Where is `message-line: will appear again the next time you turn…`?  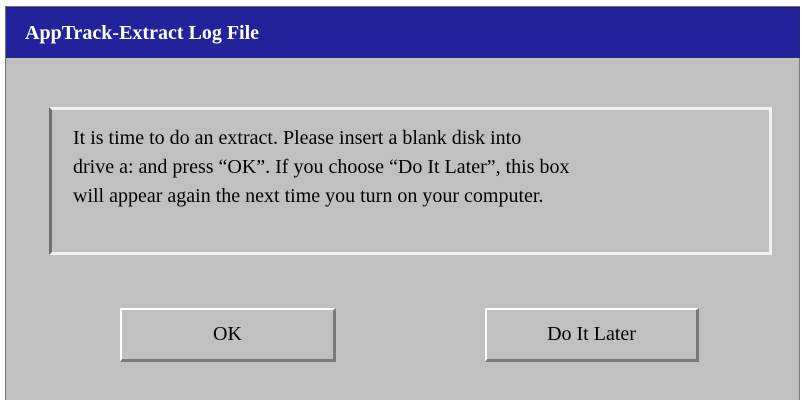 message-line: will appear again the next time you turn… is located at coordinates (308, 196).